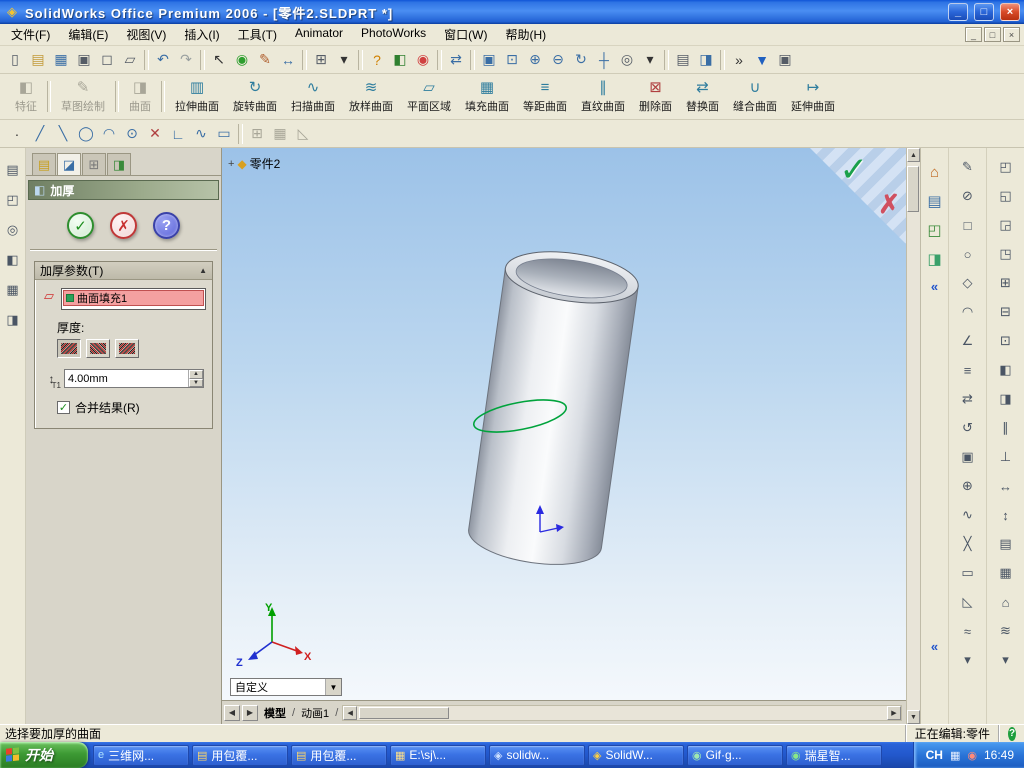 Image resolution: width=1024 pixels, height=768 pixels. What do you see at coordinates (968, 544) in the screenshot?
I see `right-toolbar-icon: ╳` at bounding box center [968, 544].